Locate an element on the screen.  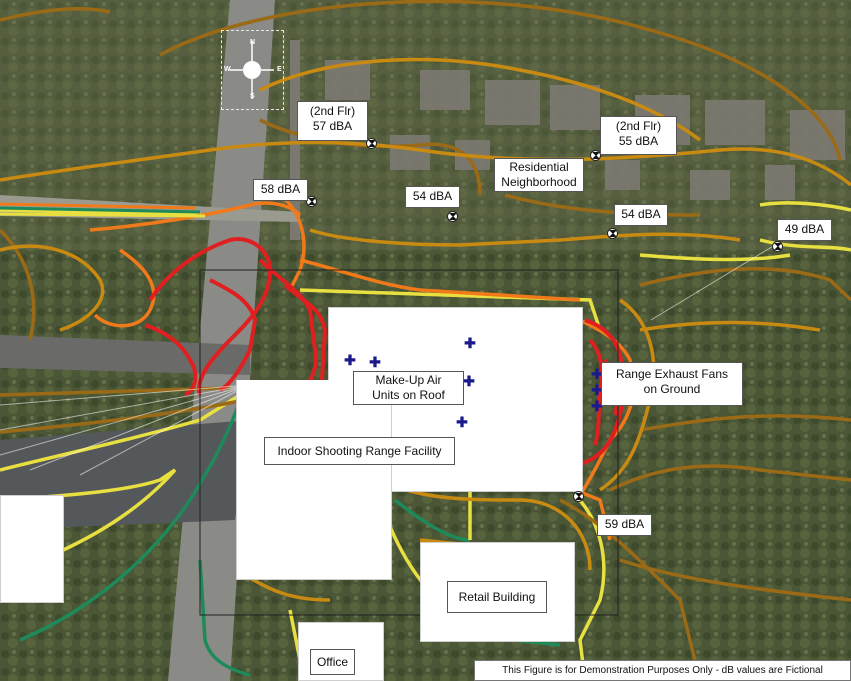
compass-south: S is located at coordinates (252, 96).